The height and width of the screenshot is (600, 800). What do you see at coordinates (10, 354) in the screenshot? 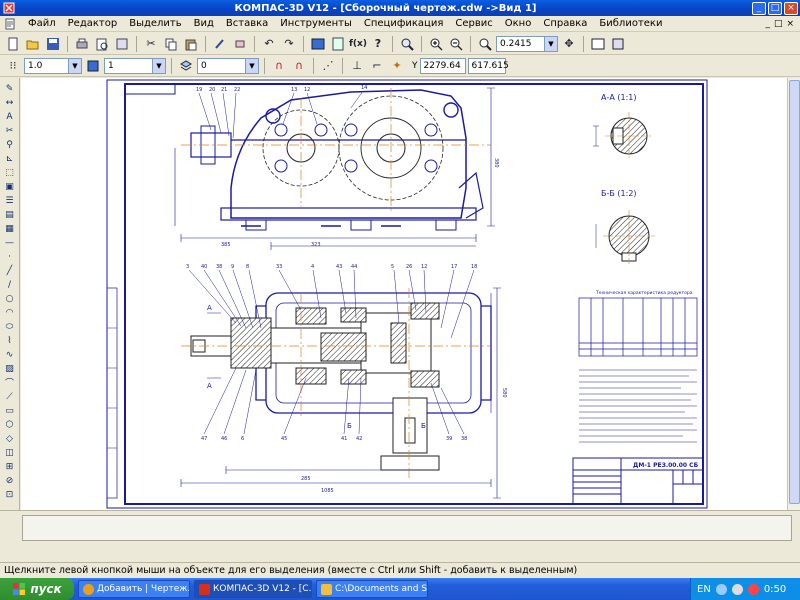
I see `spline-tool-icon: ∿` at bounding box center [10, 354].